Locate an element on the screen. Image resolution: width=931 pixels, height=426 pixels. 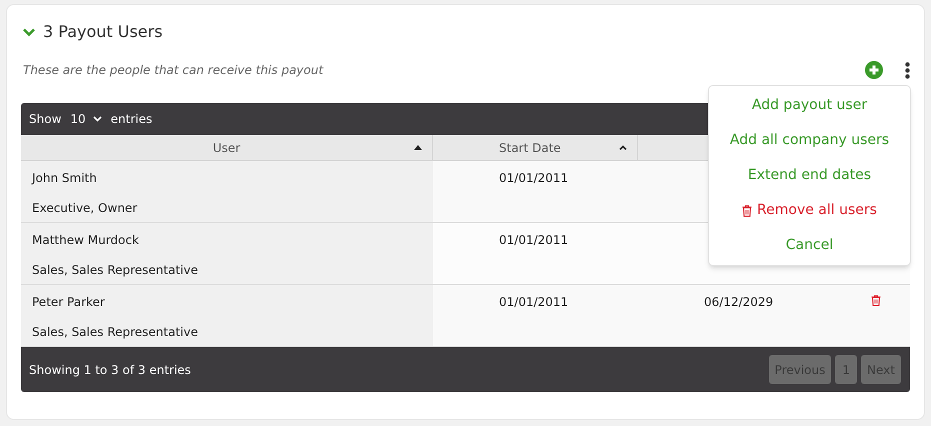
user-name: John Smith is located at coordinates (65, 178).